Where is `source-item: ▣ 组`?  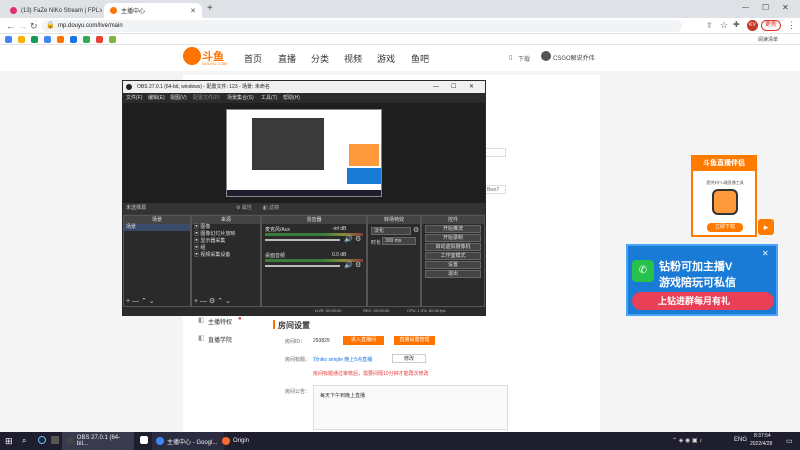
source-item: ▣ 组 is located at coordinates (226, 248).